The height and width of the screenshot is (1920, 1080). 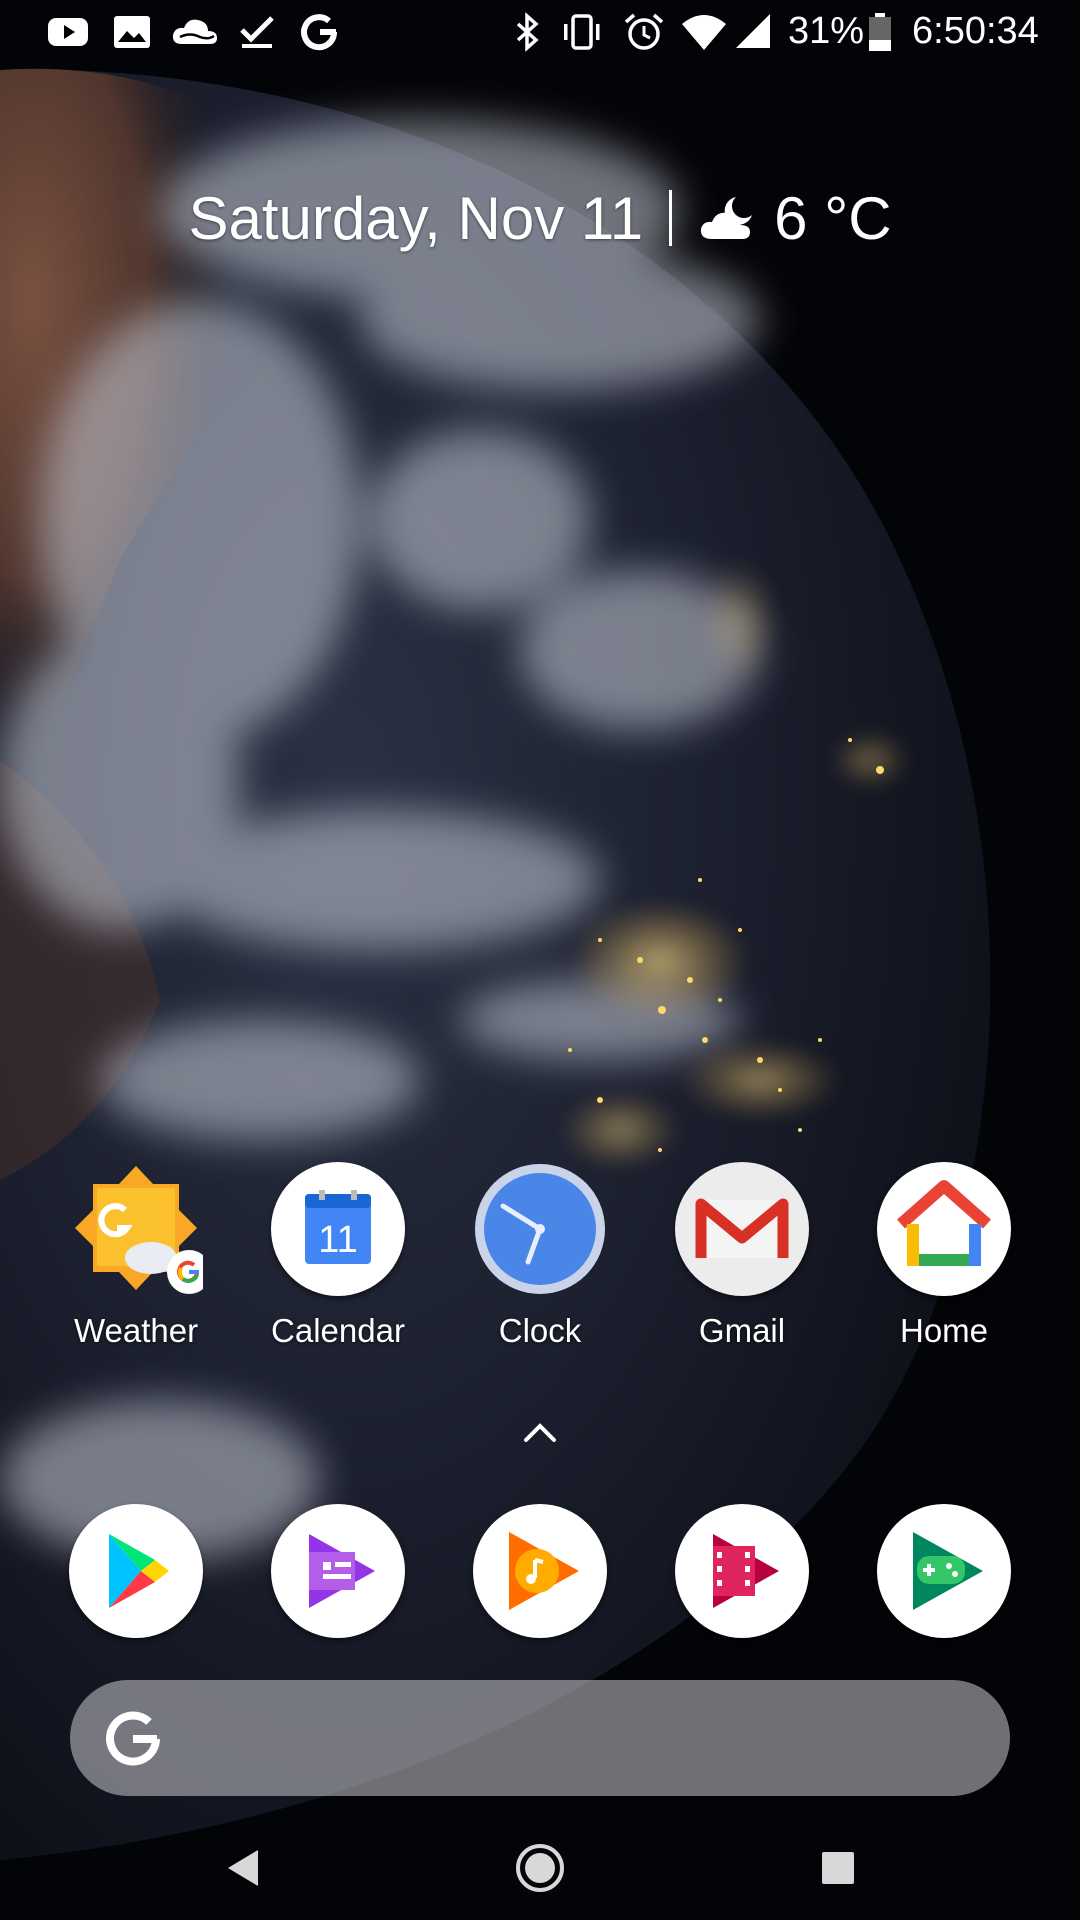 I want to click on back-icon, so click(x=242, y=1868).